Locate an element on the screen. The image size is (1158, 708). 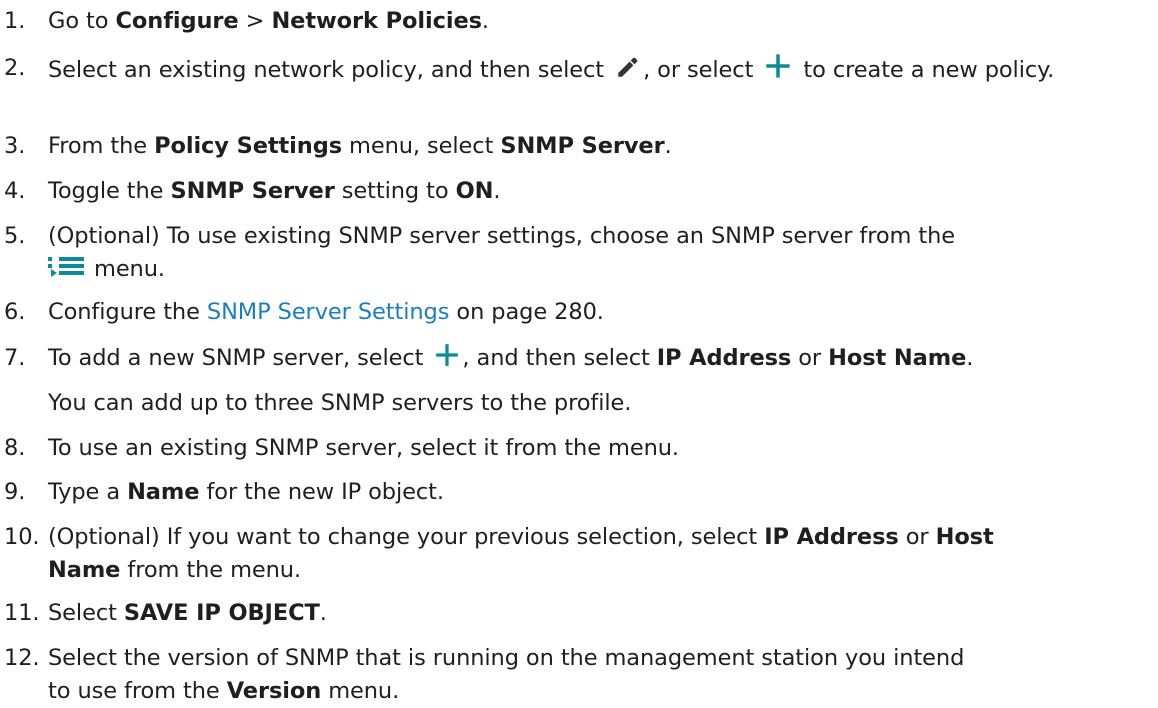
setting-snmp-server: SNMP Server is located at coordinates (252, 191).